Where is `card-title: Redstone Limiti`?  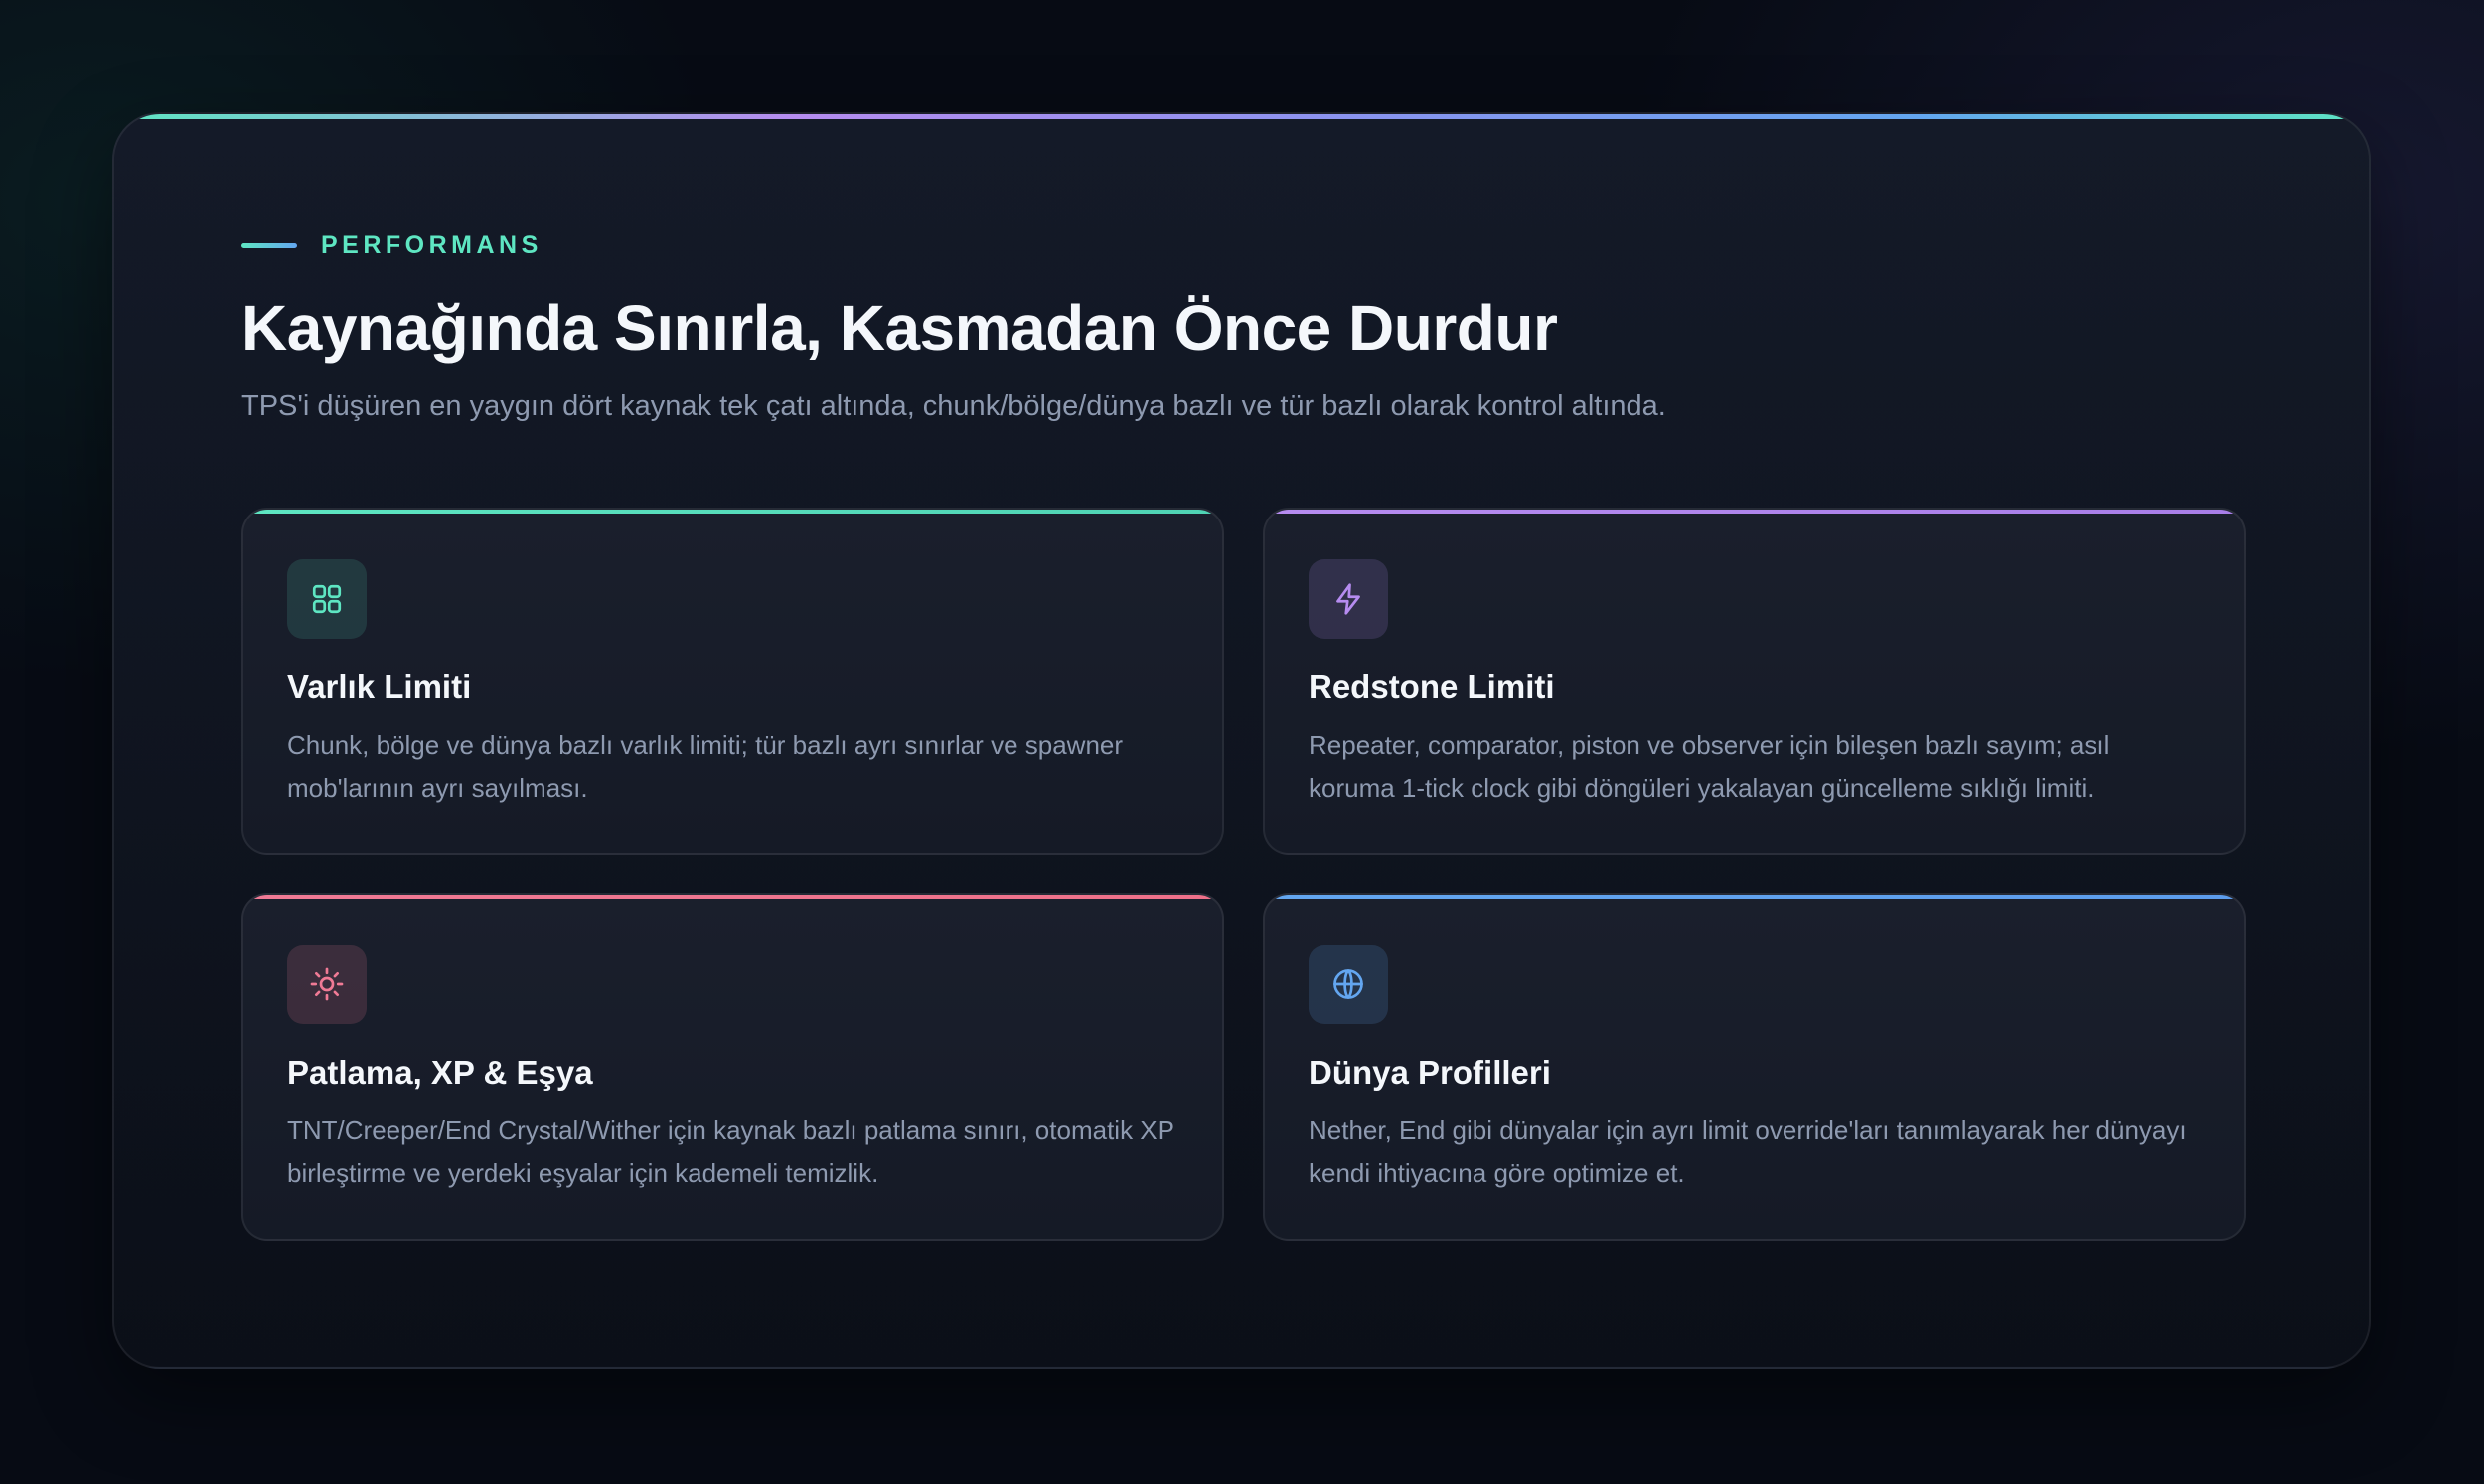
card-title: Redstone Limiti is located at coordinates (1432, 686).